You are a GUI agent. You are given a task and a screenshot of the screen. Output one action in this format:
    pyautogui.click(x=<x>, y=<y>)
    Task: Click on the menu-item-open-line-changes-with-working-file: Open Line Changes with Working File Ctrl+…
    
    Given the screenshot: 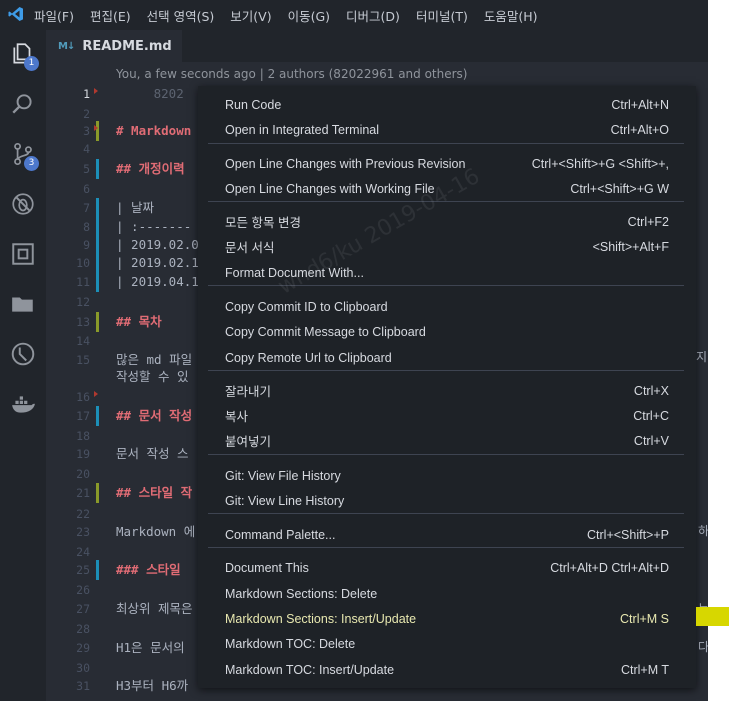 What is the action you would take?
    pyautogui.click(x=447, y=188)
    